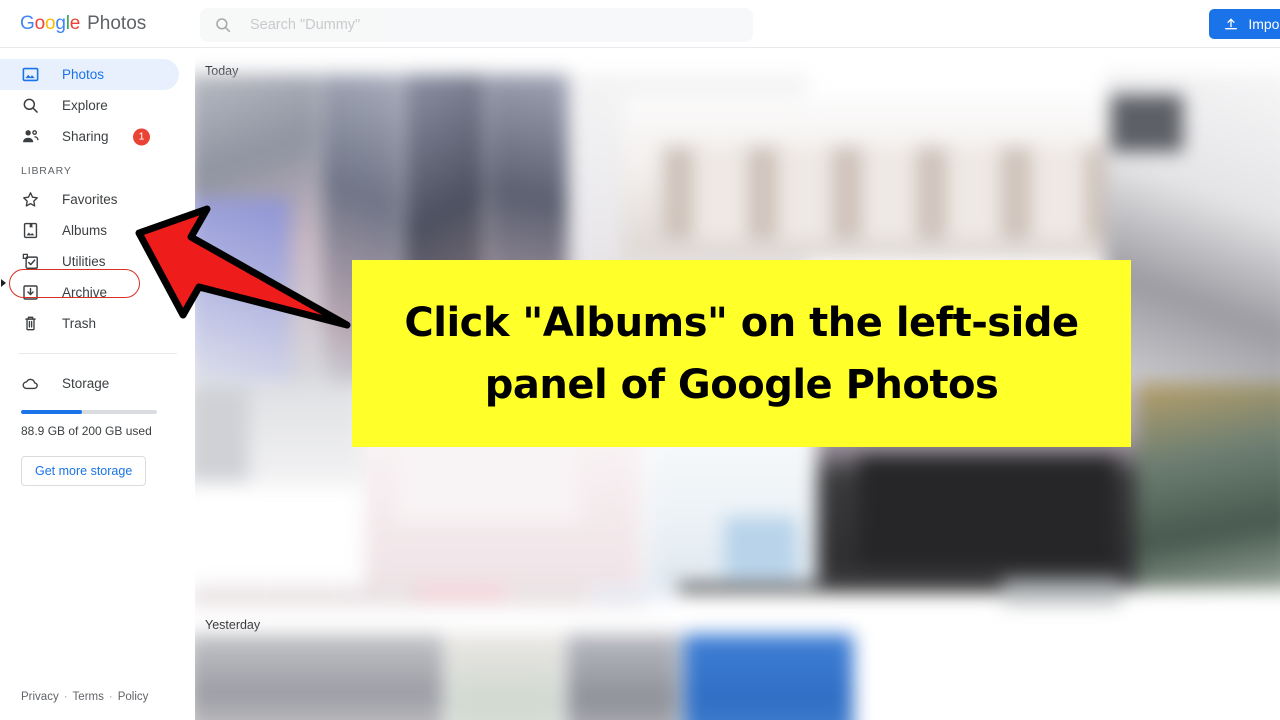 This screenshot has width=1280, height=720. Describe the element at coordinates (46, 171) in the screenshot. I see `sidebar-section-library: LIBRARY` at that location.